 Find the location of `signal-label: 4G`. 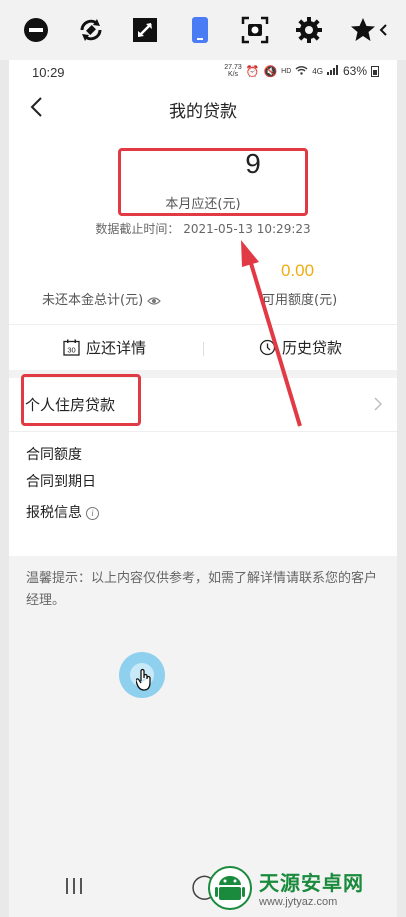

signal-label: 4G is located at coordinates (317, 71).